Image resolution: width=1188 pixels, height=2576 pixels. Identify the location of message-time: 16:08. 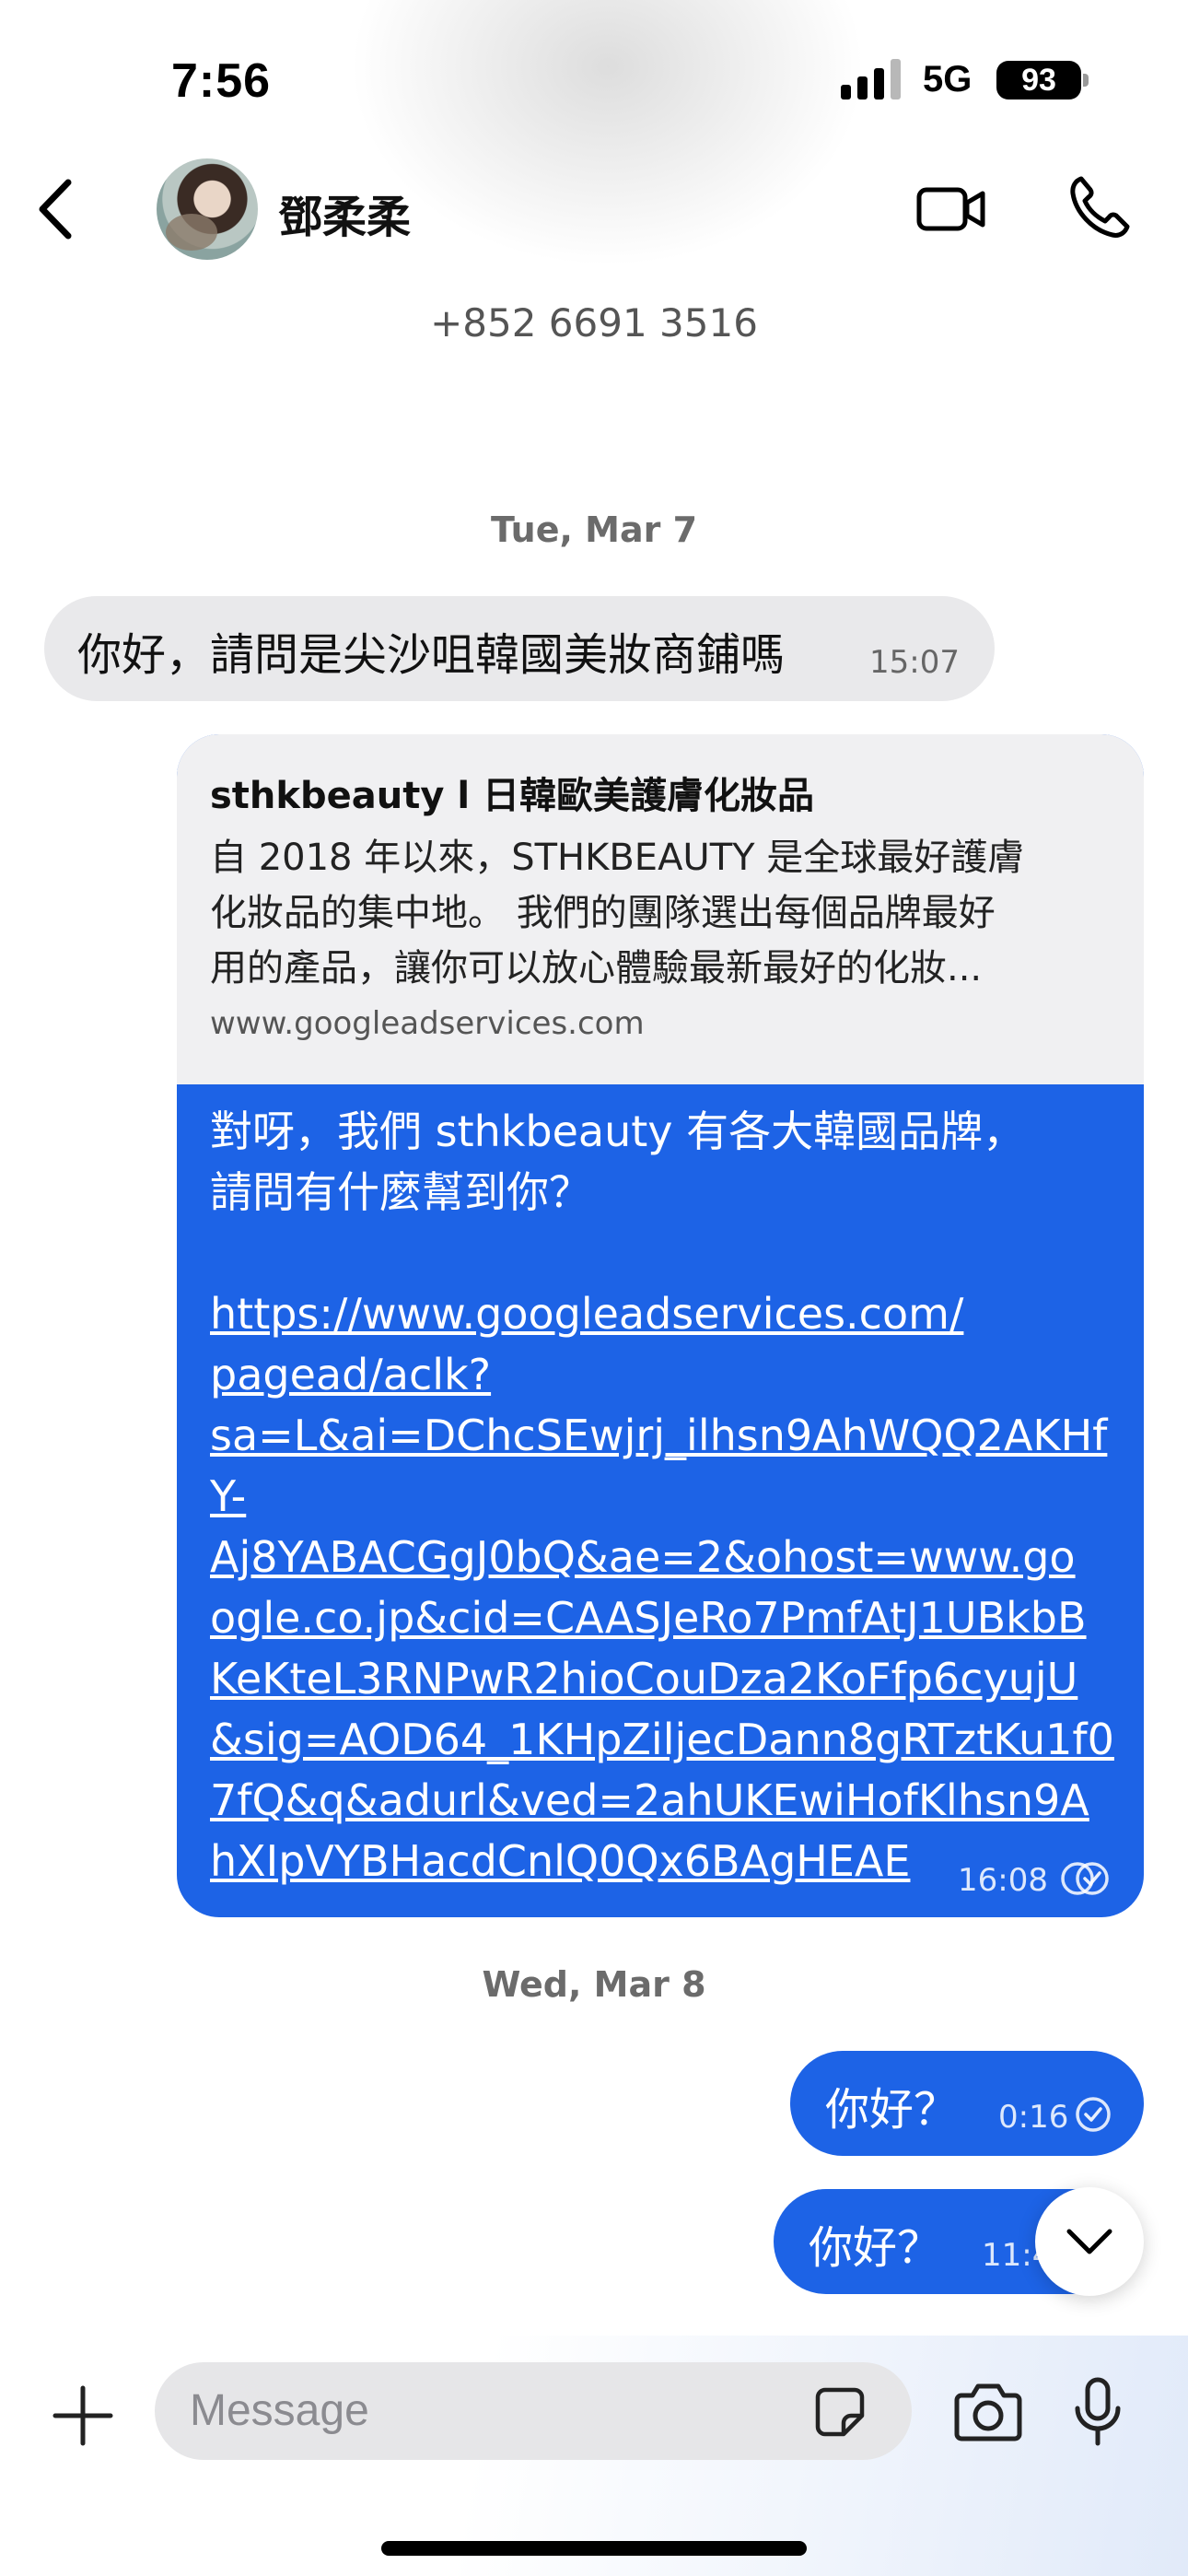
(1003, 1880).